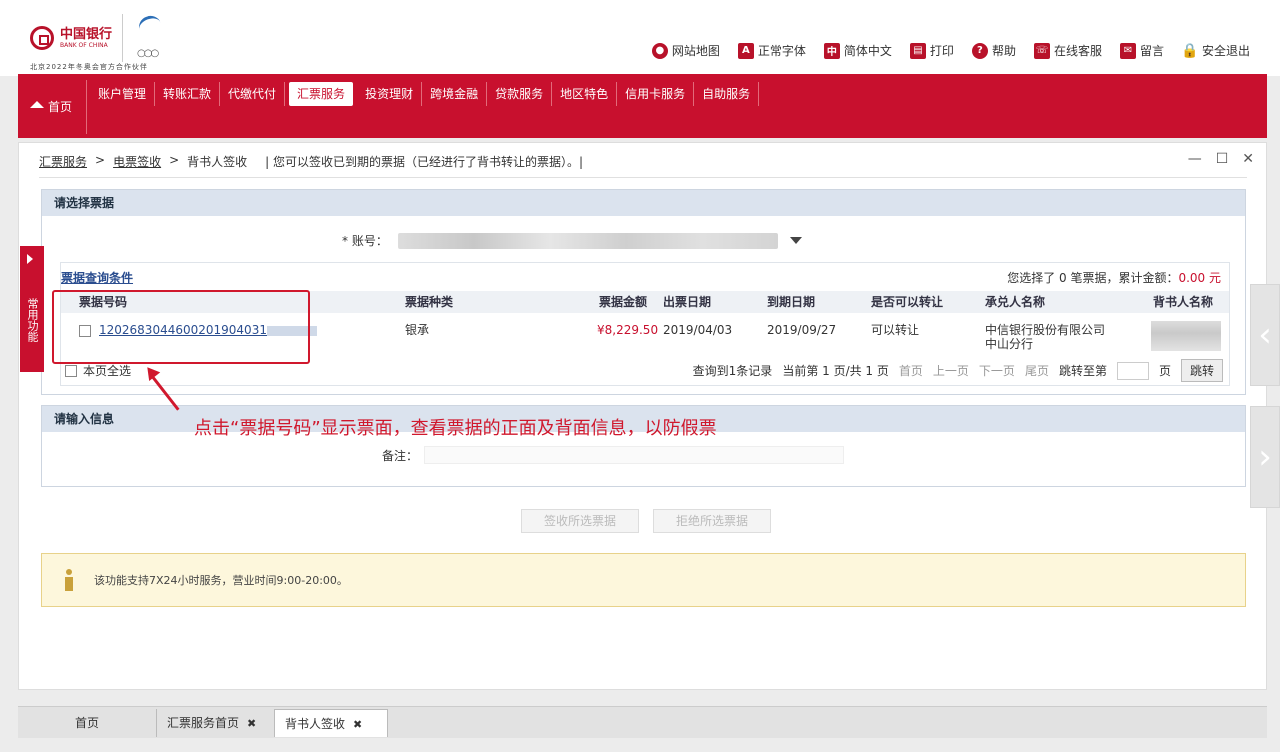 The width and height of the screenshot is (1280, 752). What do you see at coordinates (455, 94) in the screenshot?
I see `nav-item-cross-border: 跨境金融` at bounding box center [455, 94].